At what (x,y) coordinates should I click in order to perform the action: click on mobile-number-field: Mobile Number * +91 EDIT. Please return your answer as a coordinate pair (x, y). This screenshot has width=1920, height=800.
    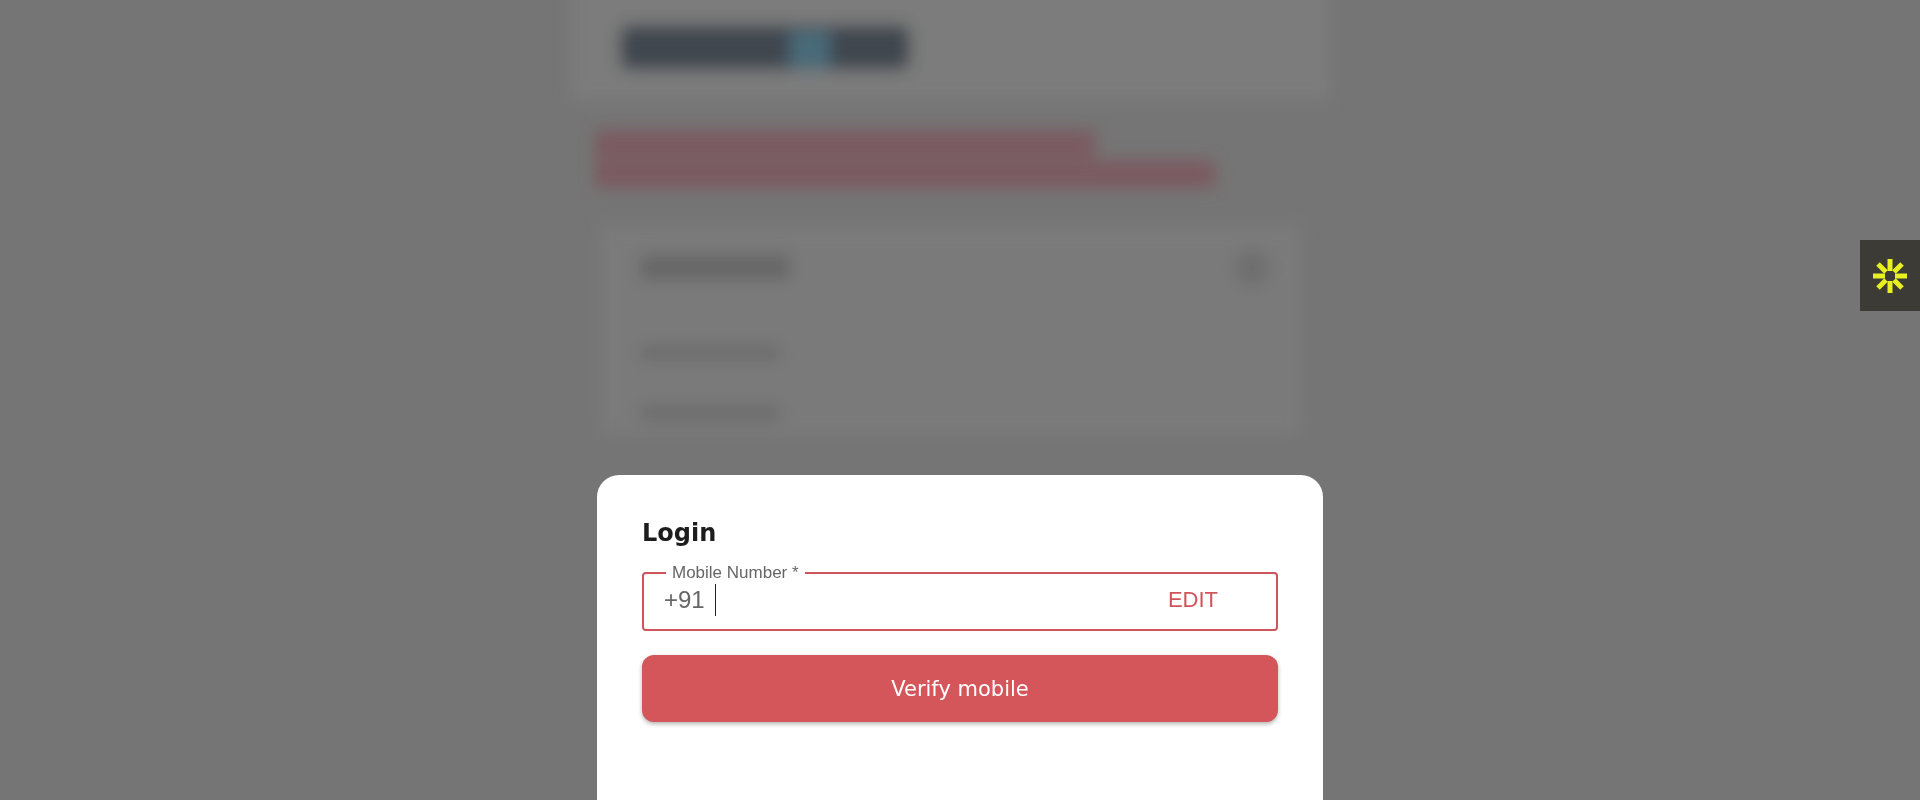
    Looking at the image, I should click on (960, 597).